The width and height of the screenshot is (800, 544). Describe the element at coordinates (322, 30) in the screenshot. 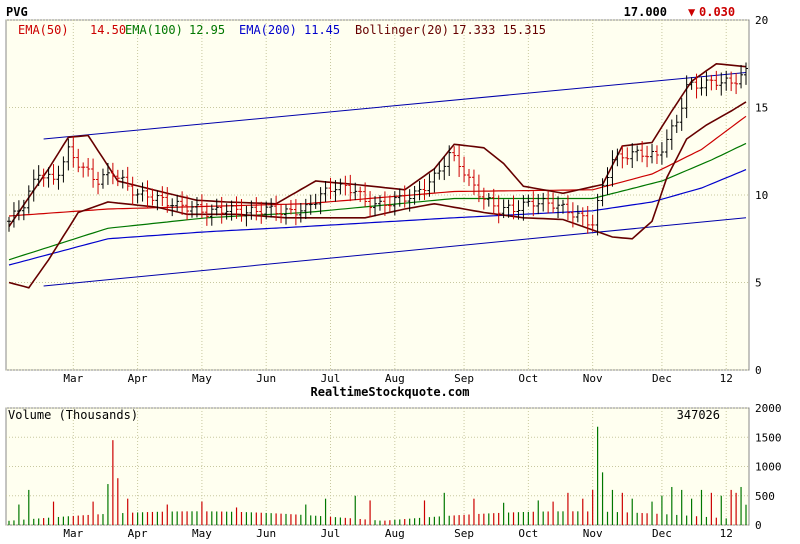

I see `legend-ema200-value: 11.45` at that location.